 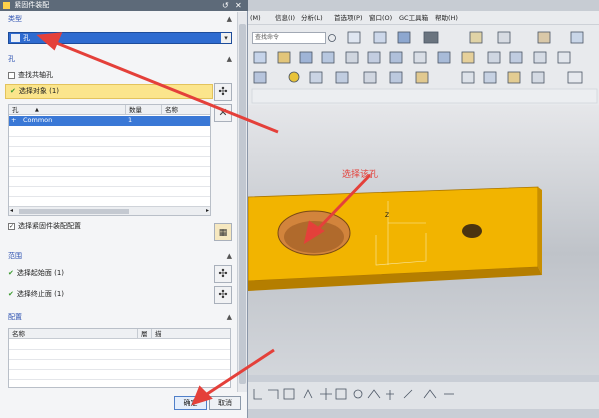 I want to click on ok-button: 确定, so click(x=190, y=403).